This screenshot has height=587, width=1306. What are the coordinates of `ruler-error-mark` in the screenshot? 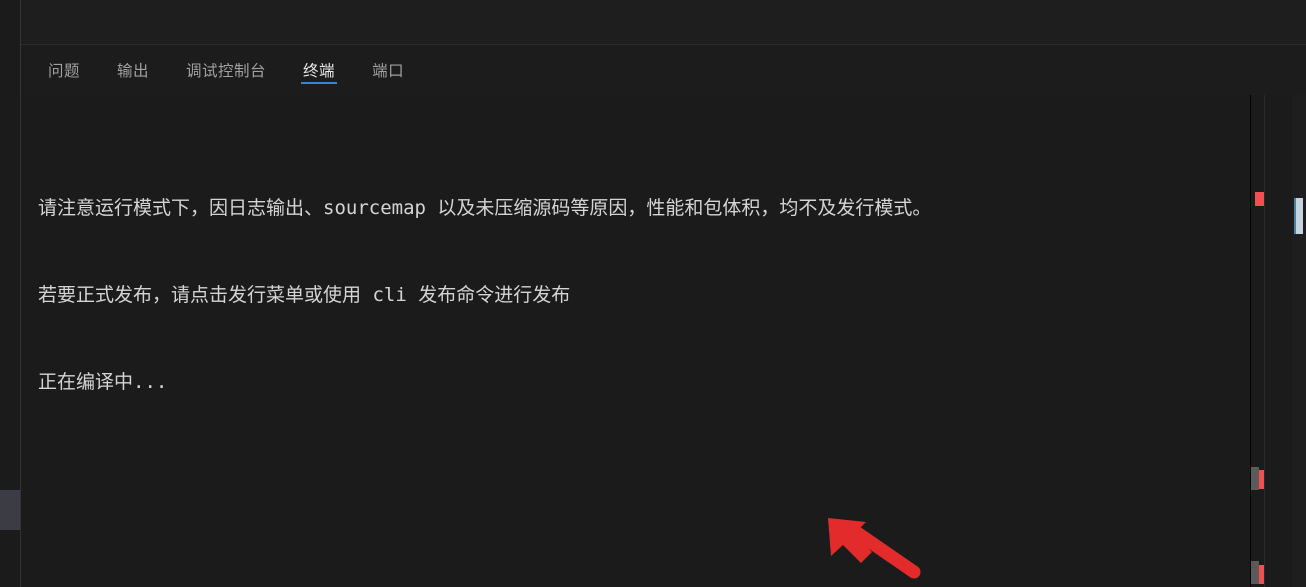 It's located at (1259, 199).